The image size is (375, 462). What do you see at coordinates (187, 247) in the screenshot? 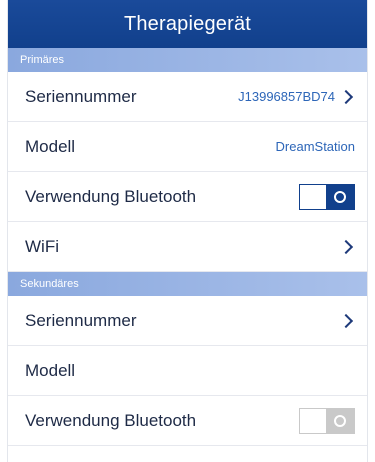
I see `primary-wifi-row: WiFi` at bounding box center [187, 247].